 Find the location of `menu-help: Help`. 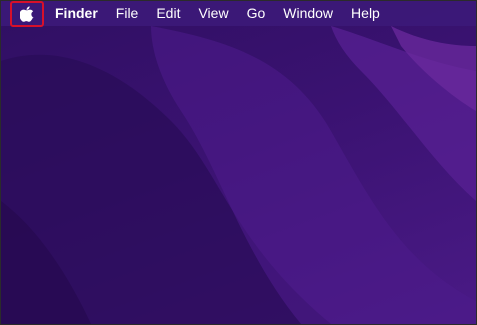

menu-help: Help is located at coordinates (365, 13).